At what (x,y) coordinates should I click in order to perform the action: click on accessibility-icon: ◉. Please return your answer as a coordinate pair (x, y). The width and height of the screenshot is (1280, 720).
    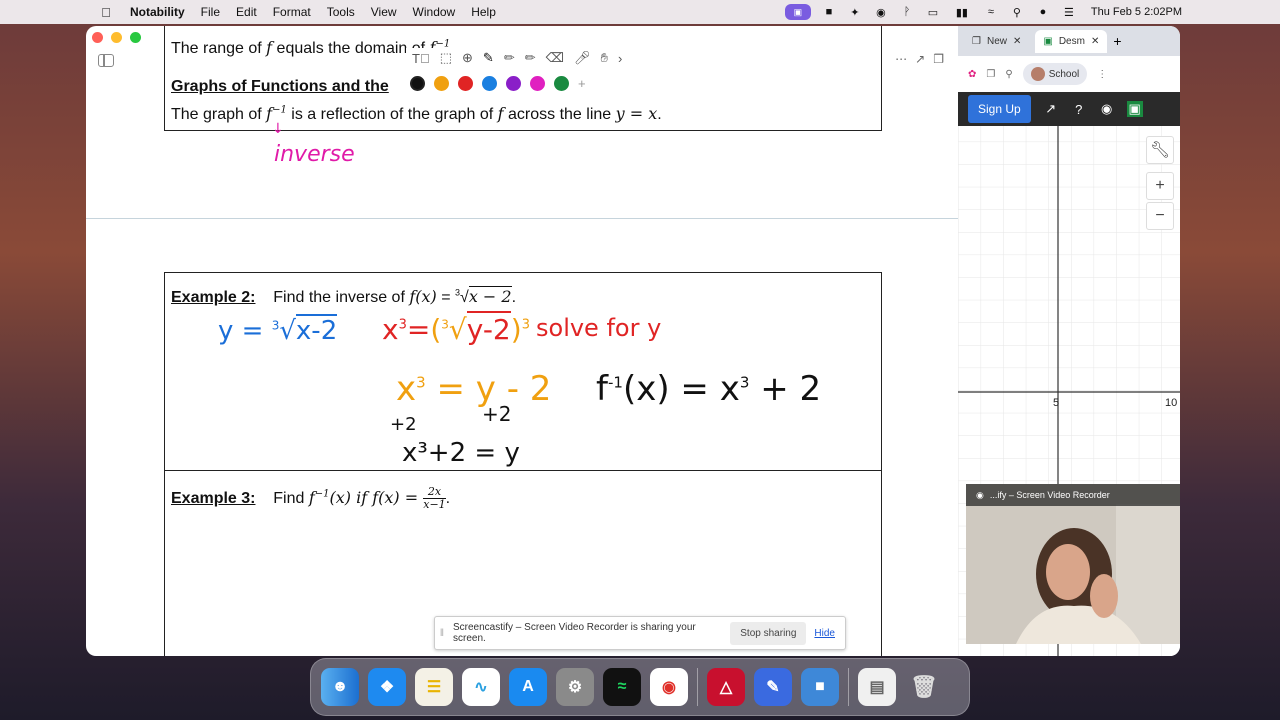
    Looking at the image, I should click on (881, 12).